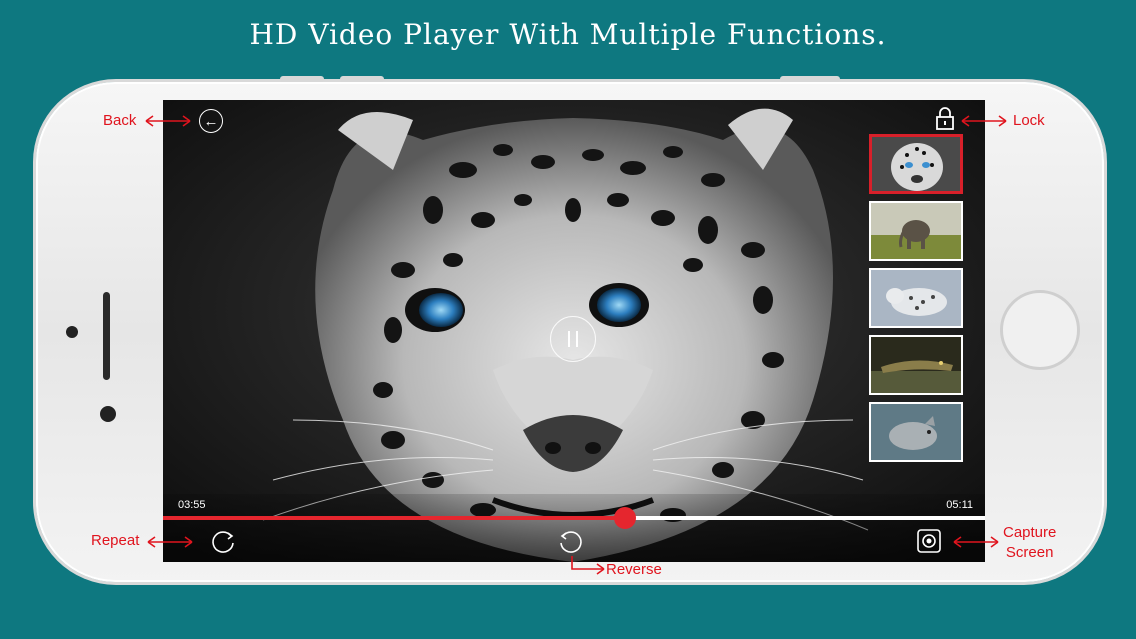 This screenshot has height=639, width=1136. I want to click on camera-icon, so click(929, 541).